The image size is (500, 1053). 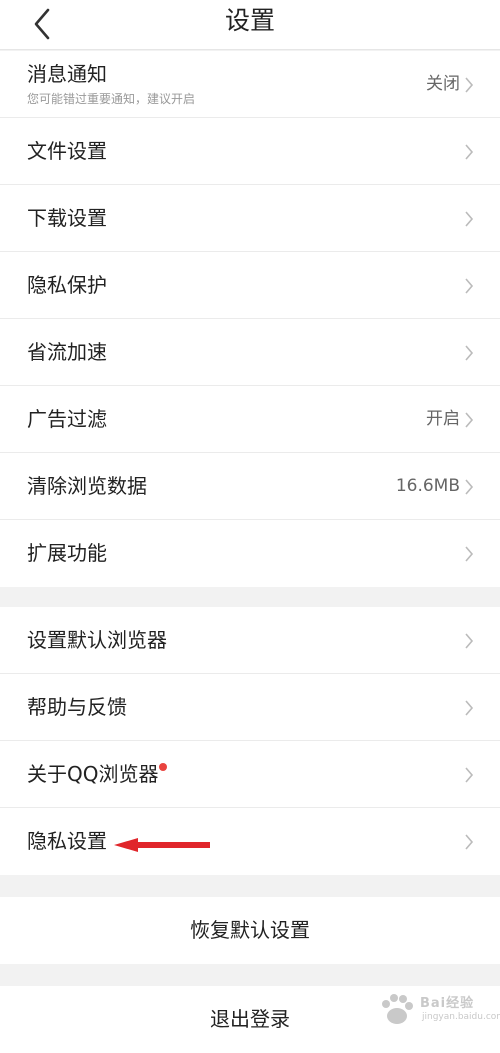 What do you see at coordinates (93, 774) in the screenshot?
I see `row-label: 关于QQ浏览器` at bounding box center [93, 774].